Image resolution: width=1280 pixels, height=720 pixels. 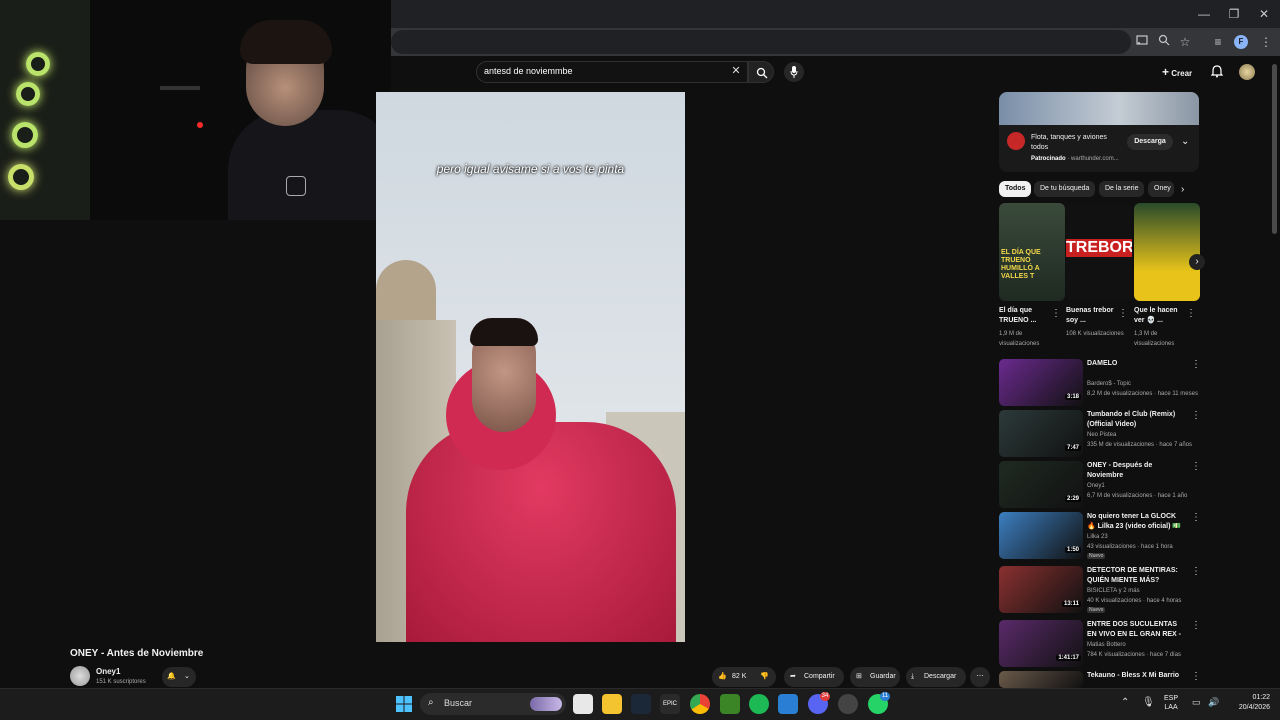 What do you see at coordinates (1204, 14) in the screenshot?
I see `minimize-button: —` at bounding box center [1204, 14].